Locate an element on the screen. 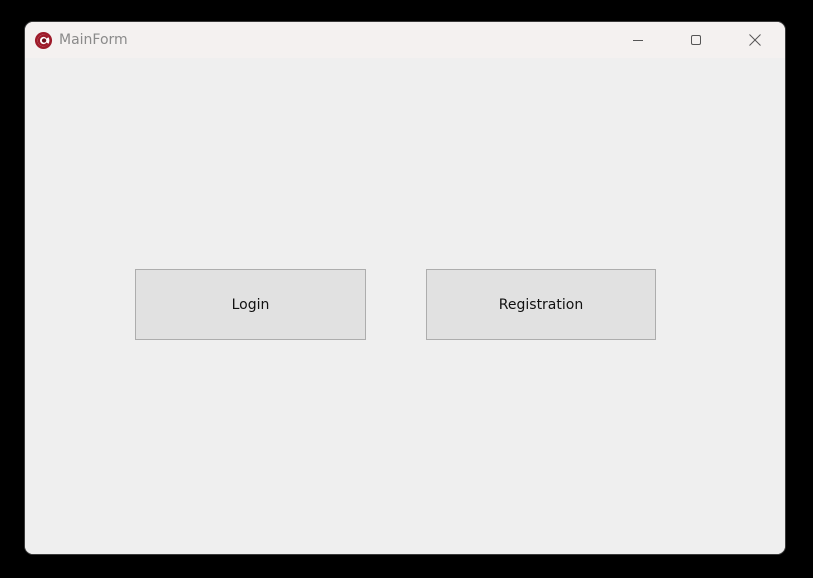 This screenshot has width=813, height=578. window-title: MainForm is located at coordinates (93, 40).